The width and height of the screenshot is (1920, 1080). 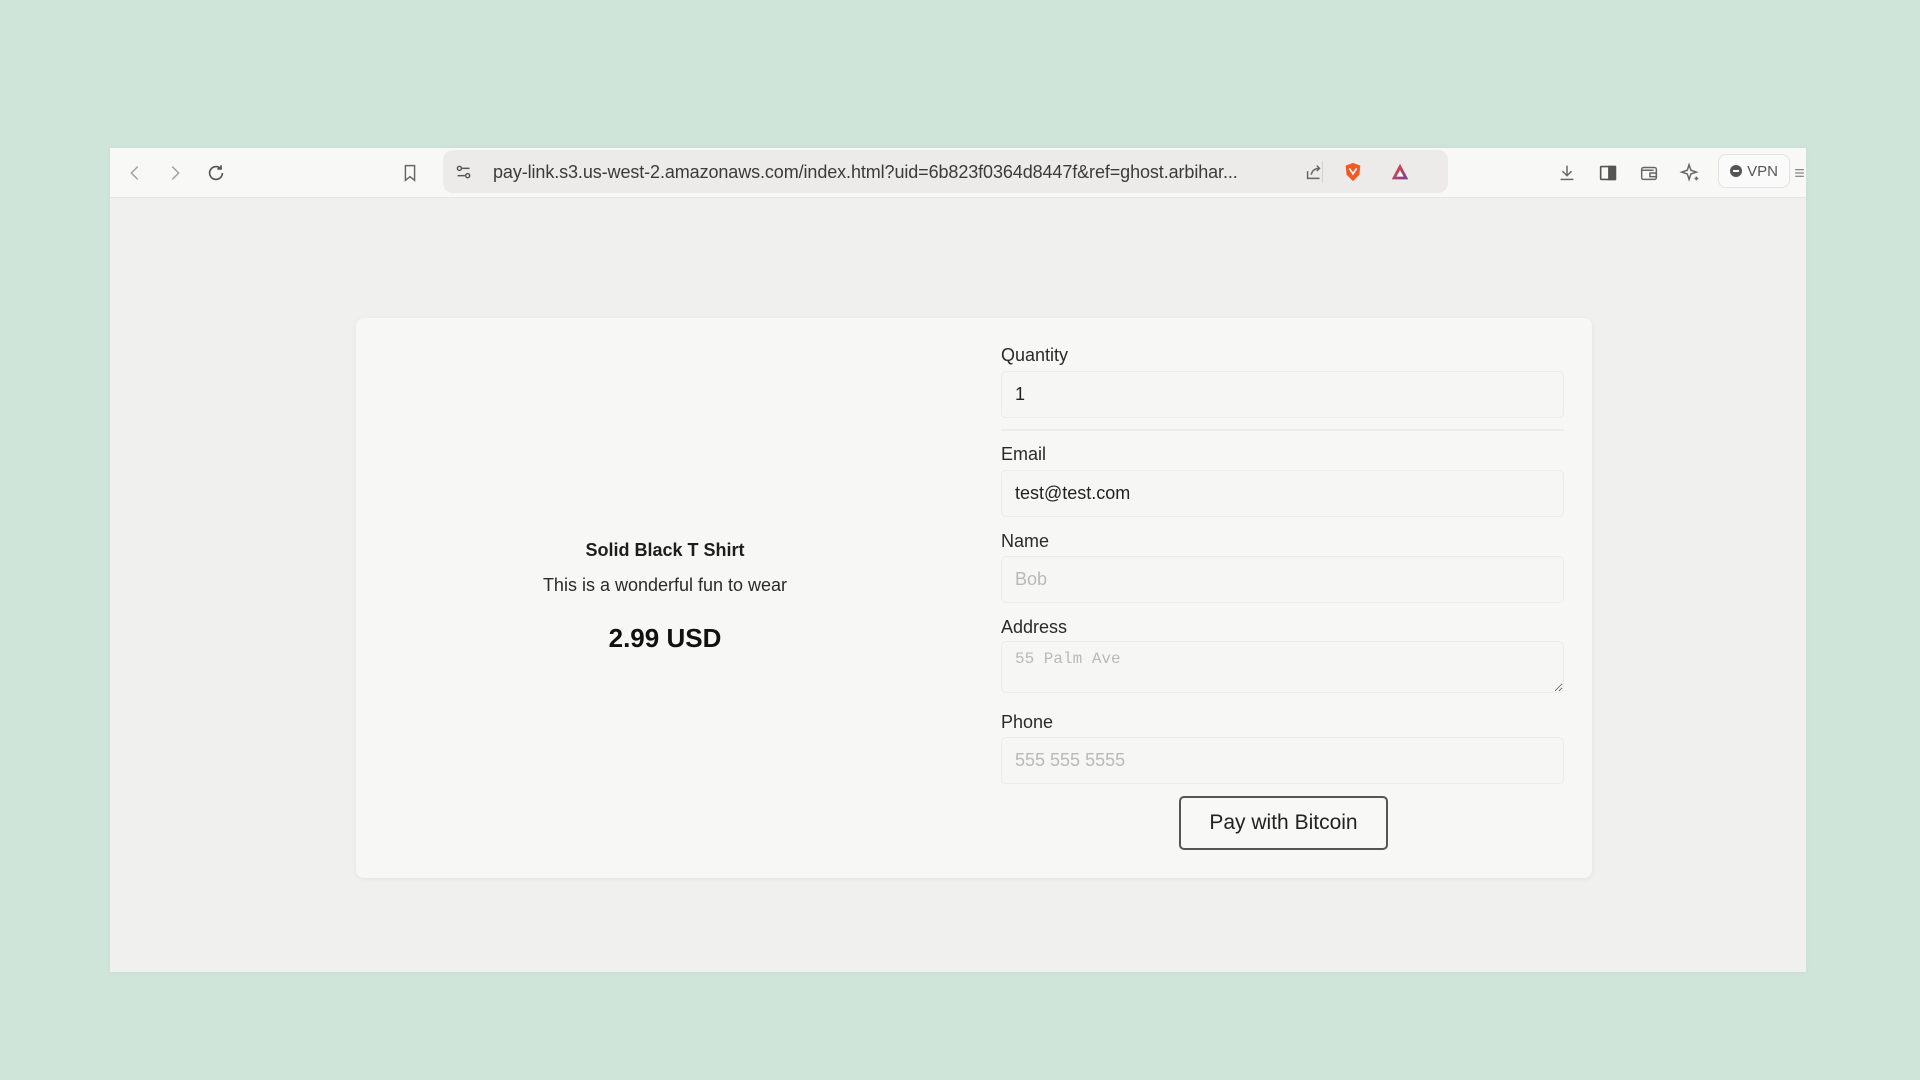 I want to click on name-label: Name, so click(x=1025, y=541).